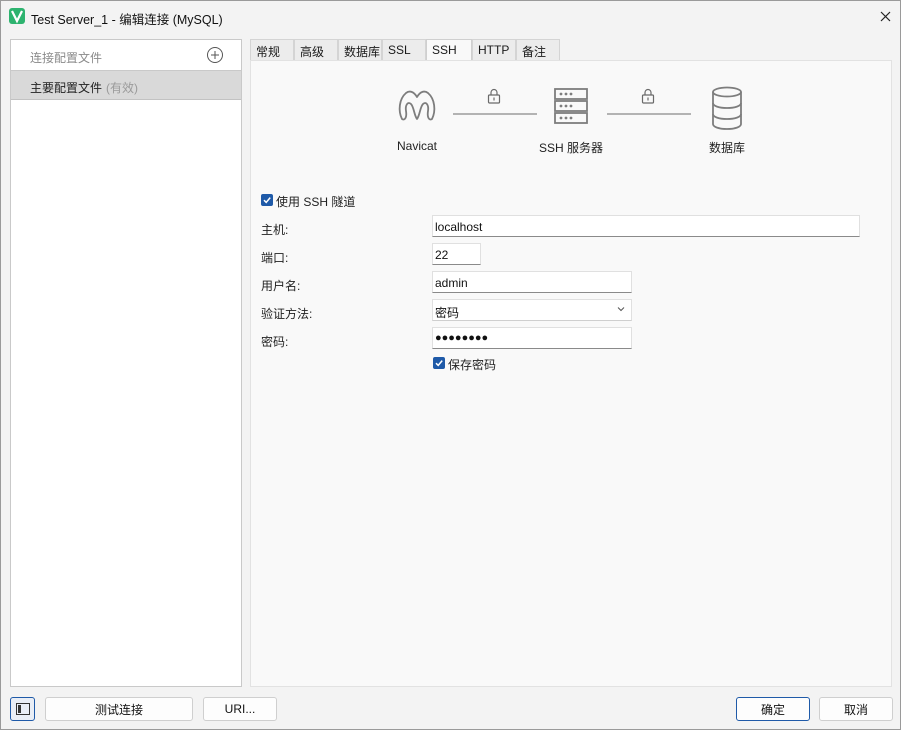 Image resolution: width=901 pixels, height=730 pixels. I want to click on username-input: admin, so click(532, 282).